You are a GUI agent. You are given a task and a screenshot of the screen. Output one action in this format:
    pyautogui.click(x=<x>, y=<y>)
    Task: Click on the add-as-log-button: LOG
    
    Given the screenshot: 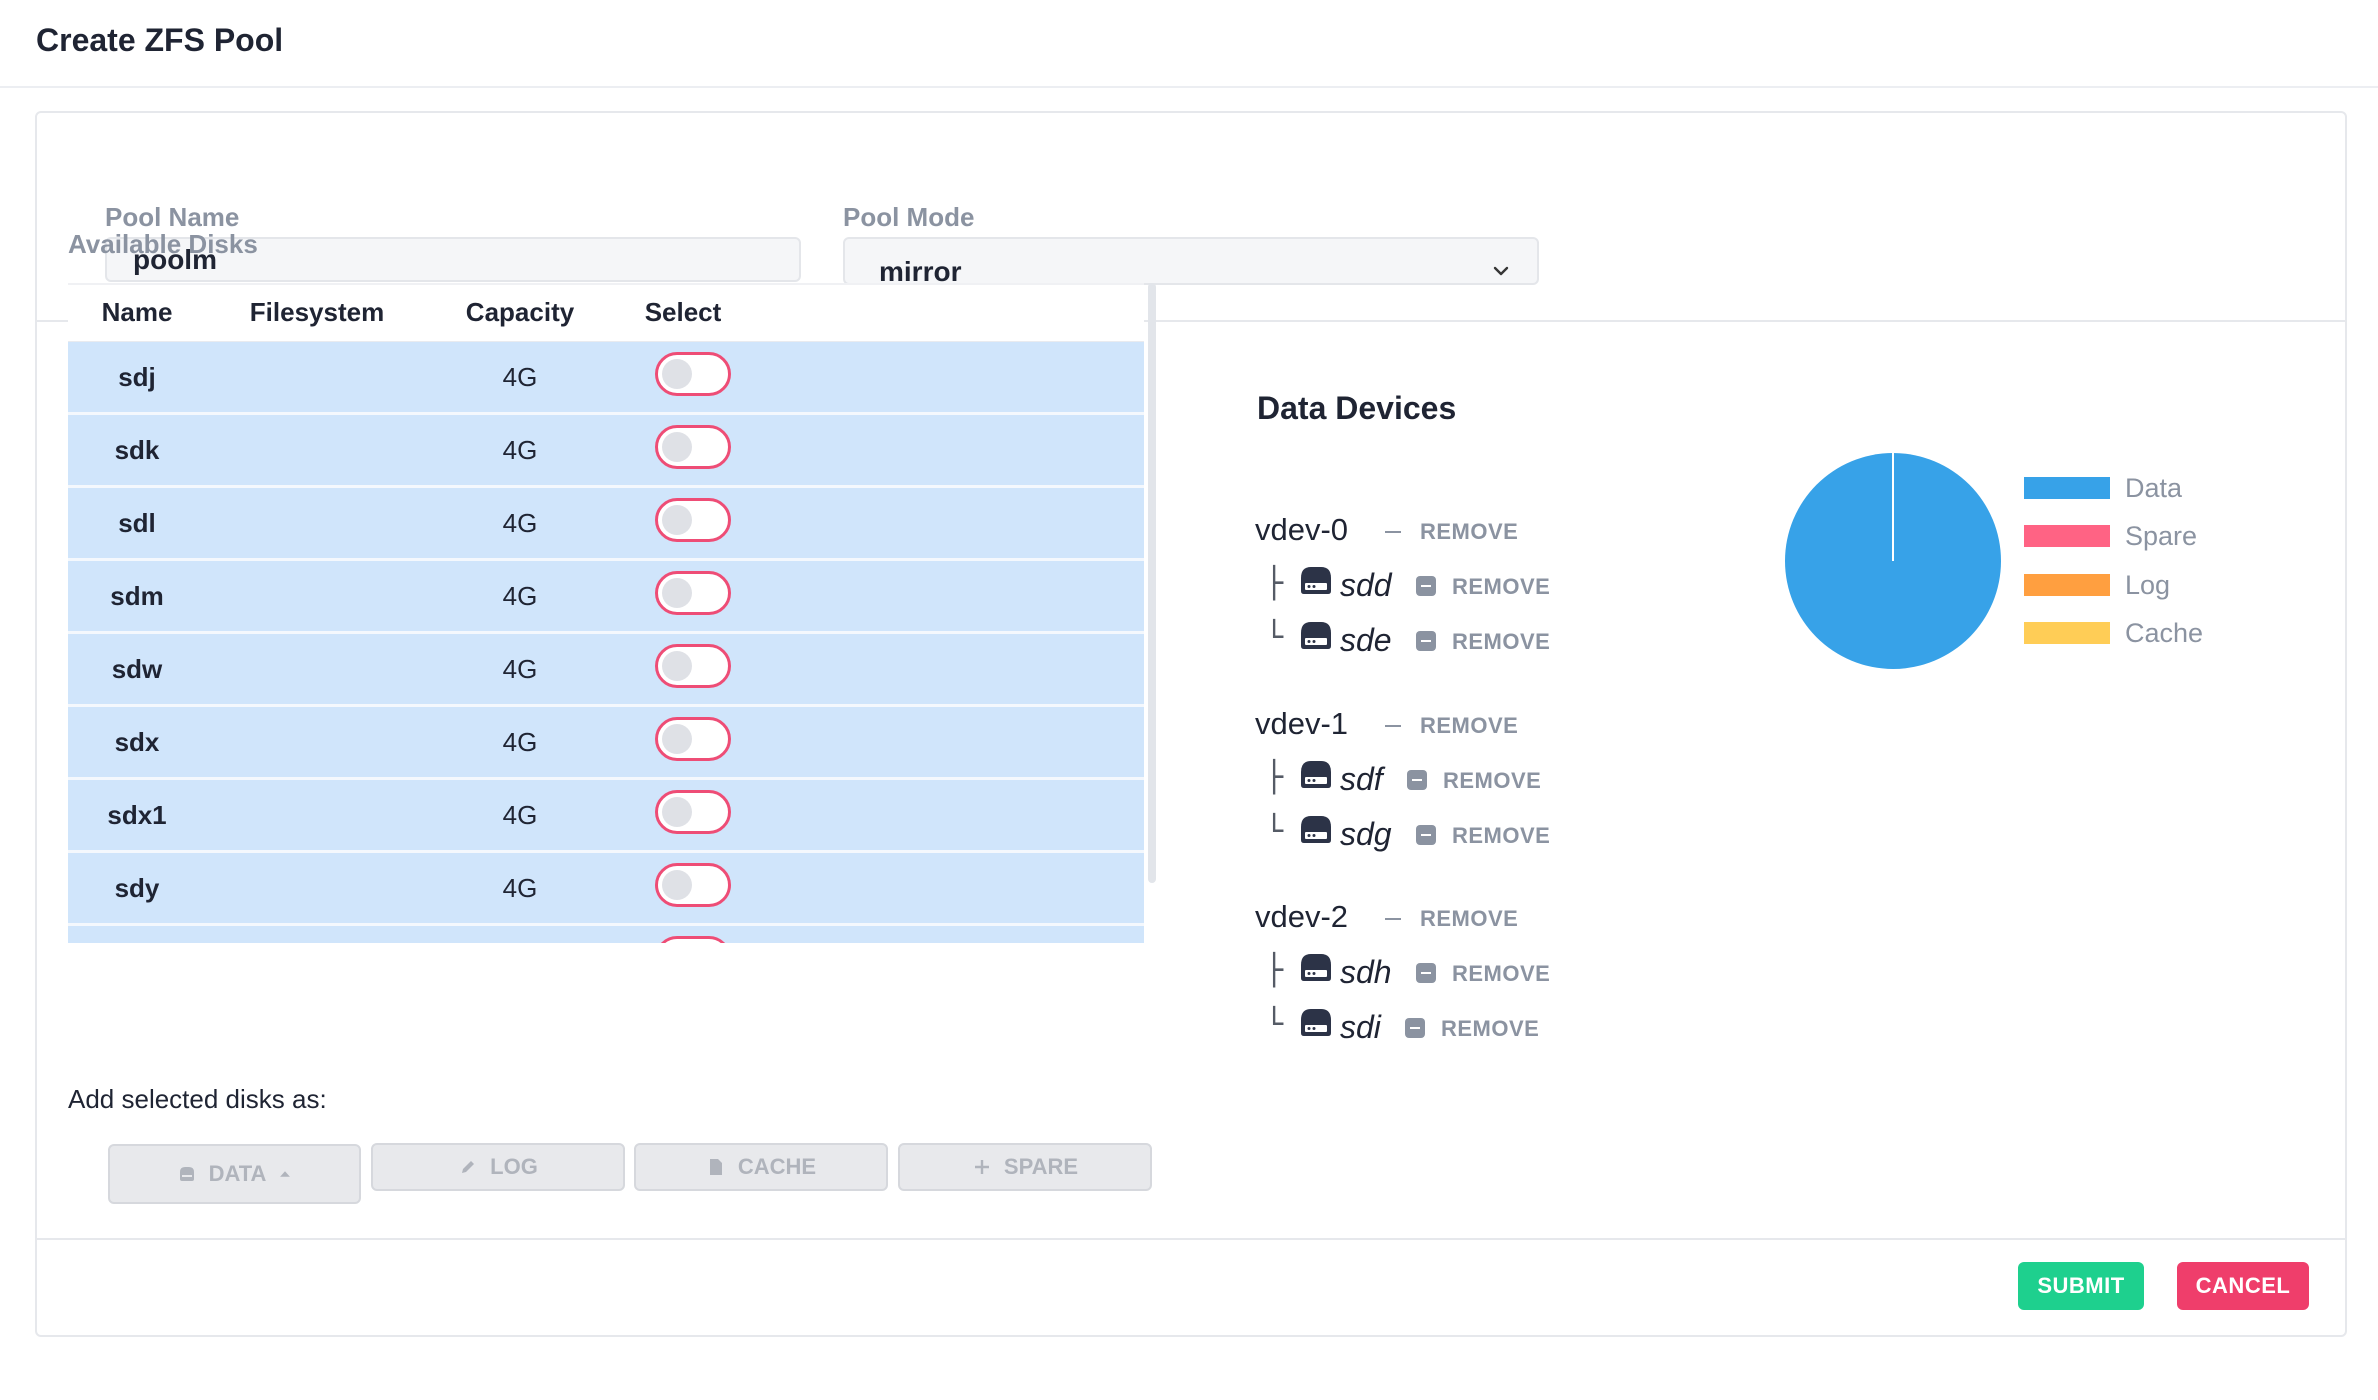 What is the action you would take?
    pyautogui.click(x=498, y=1167)
    